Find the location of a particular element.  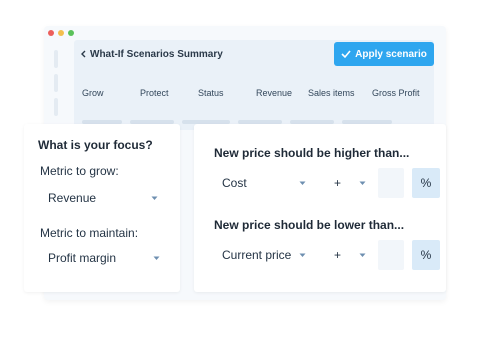

lower-base-select: Current price is located at coordinates (264, 255).